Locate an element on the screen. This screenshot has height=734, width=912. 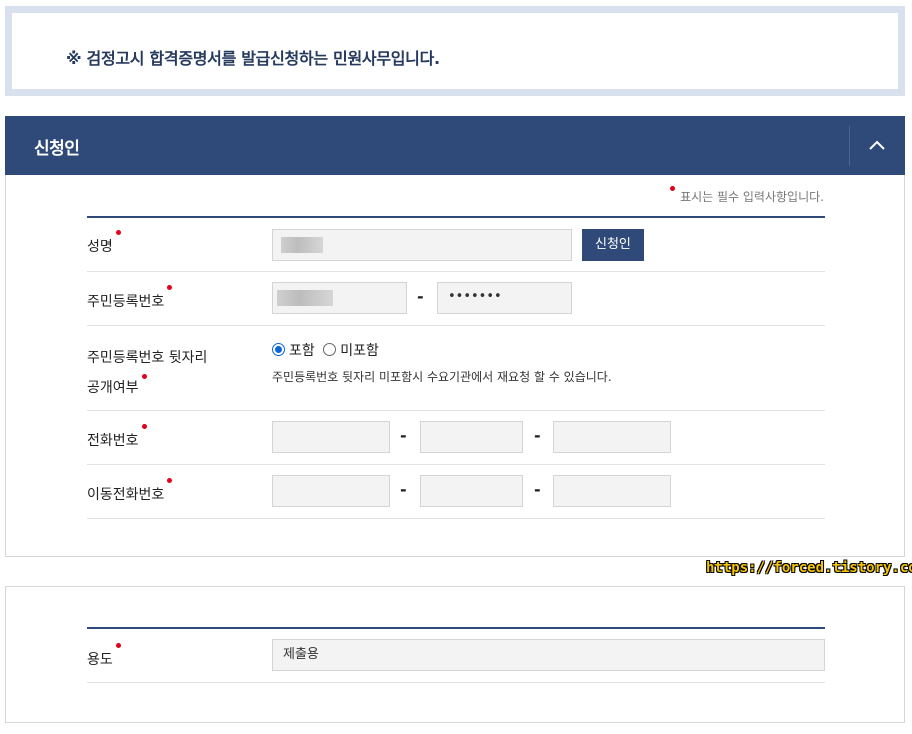
radio-include: 포함 is located at coordinates (295, 351).